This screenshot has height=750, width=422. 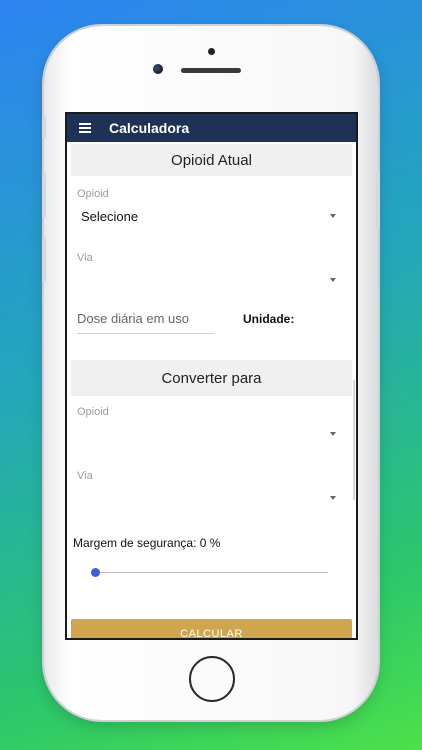 I want to click on safety-margin-slider, so click(x=209, y=572).